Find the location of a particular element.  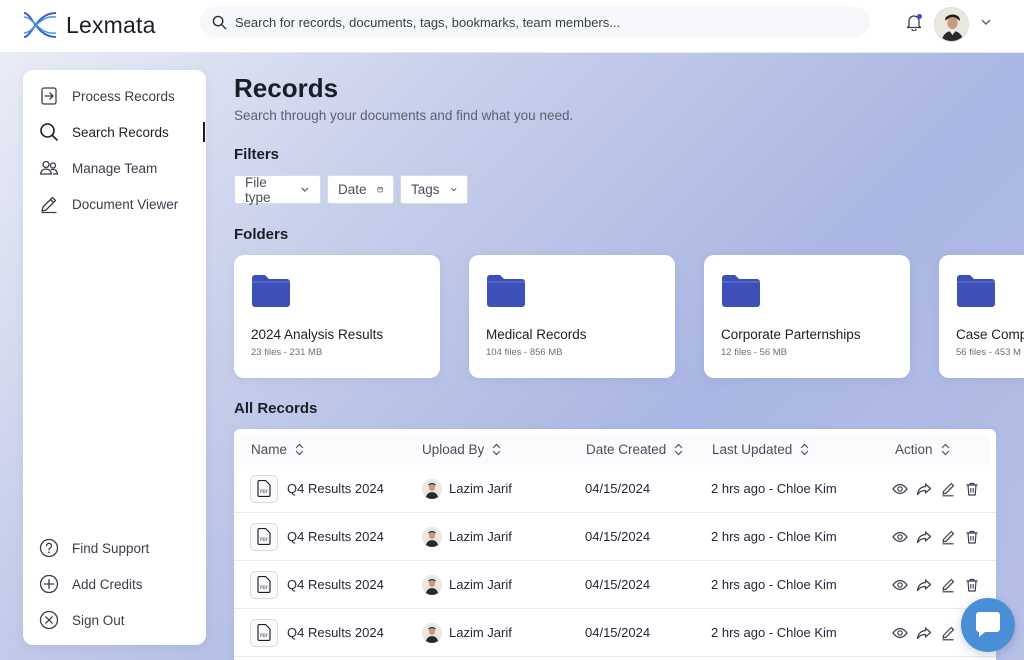

folder-meta: 56 files - 453 M is located at coordinates (988, 352).